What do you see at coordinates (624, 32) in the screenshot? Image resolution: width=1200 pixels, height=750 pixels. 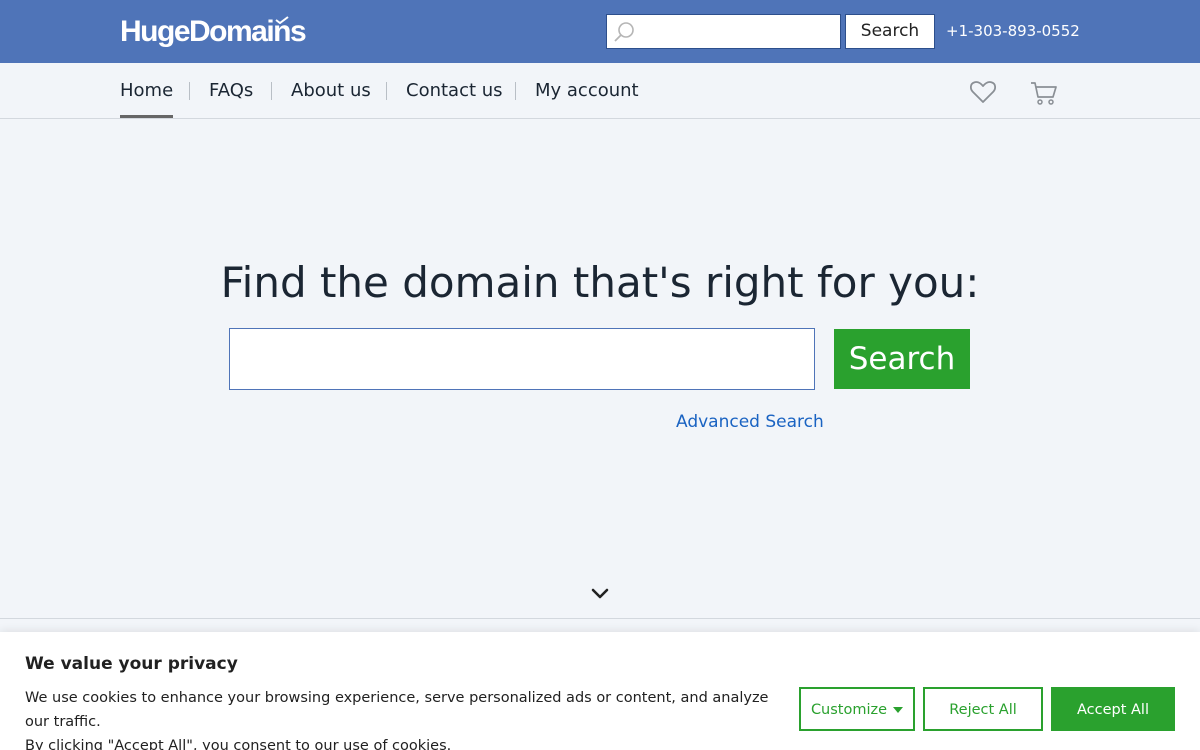 I see `search-icon` at bounding box center [624, 32].